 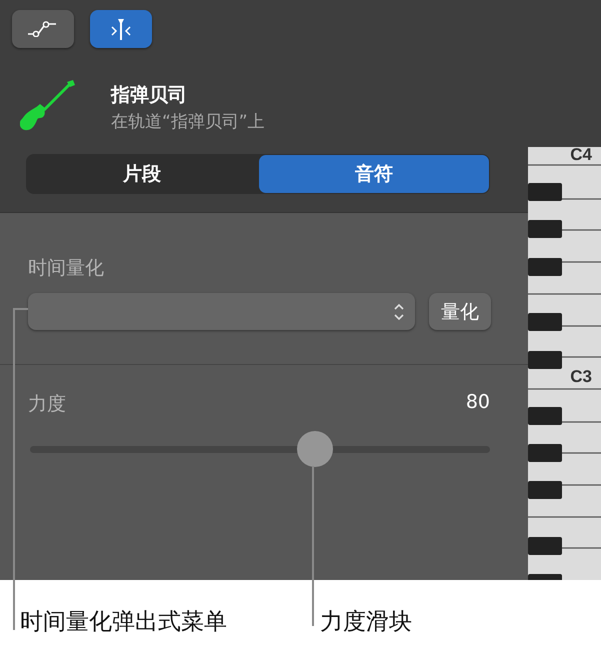 What do you see at coordinates (460, 311) in the screenshot?
I see `quantize-action-button: 量化` at bounding box center [460, 311].